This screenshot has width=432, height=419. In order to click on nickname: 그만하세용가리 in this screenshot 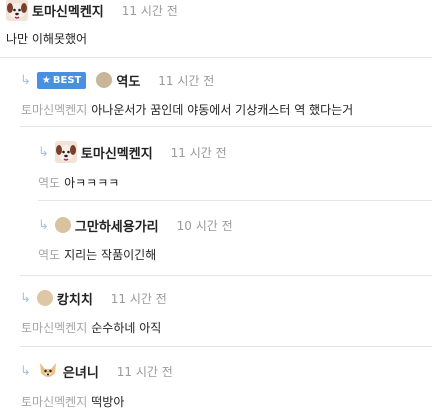, I will do `click(117, 225)`.